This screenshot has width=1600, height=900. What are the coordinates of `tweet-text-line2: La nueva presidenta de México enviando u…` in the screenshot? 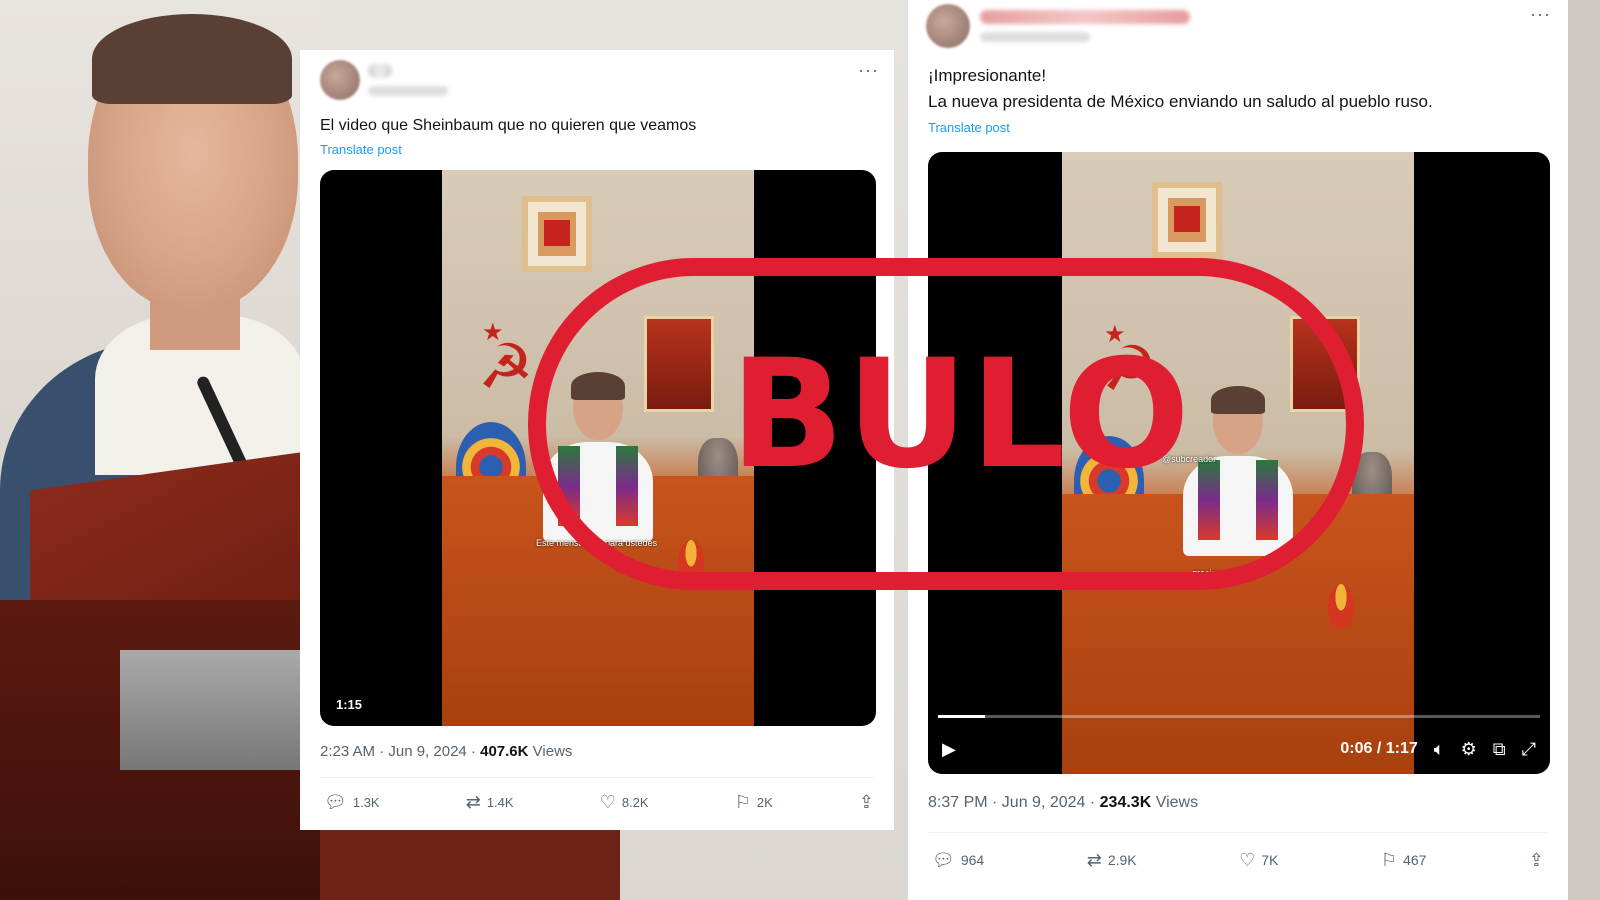 It's located at (1180, 101).